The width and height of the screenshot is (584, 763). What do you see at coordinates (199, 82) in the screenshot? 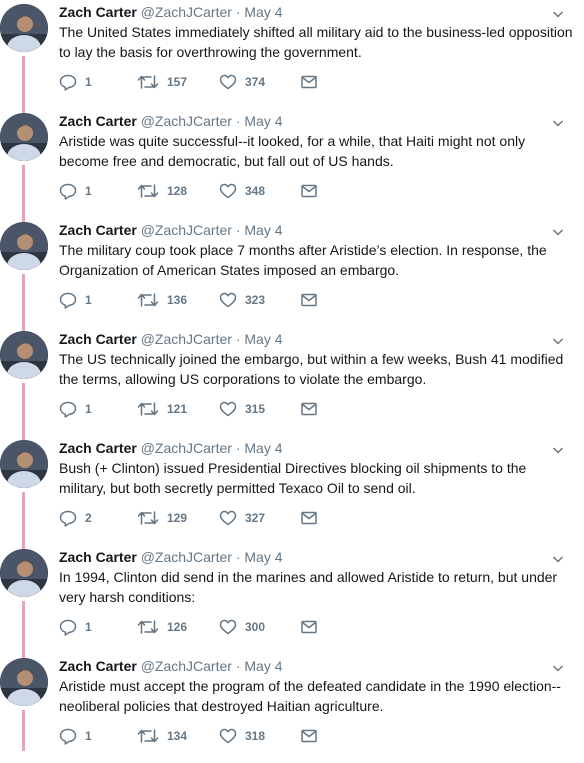
I see `tweet-actions: 1 157 374` at bounding box center [199, 82].